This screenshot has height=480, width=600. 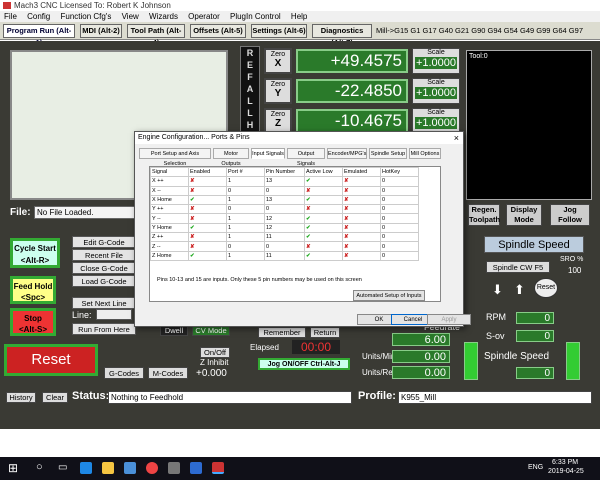 I want to click on tab-program-run: Program Run (Alt-1), so click(x=39, y=35).